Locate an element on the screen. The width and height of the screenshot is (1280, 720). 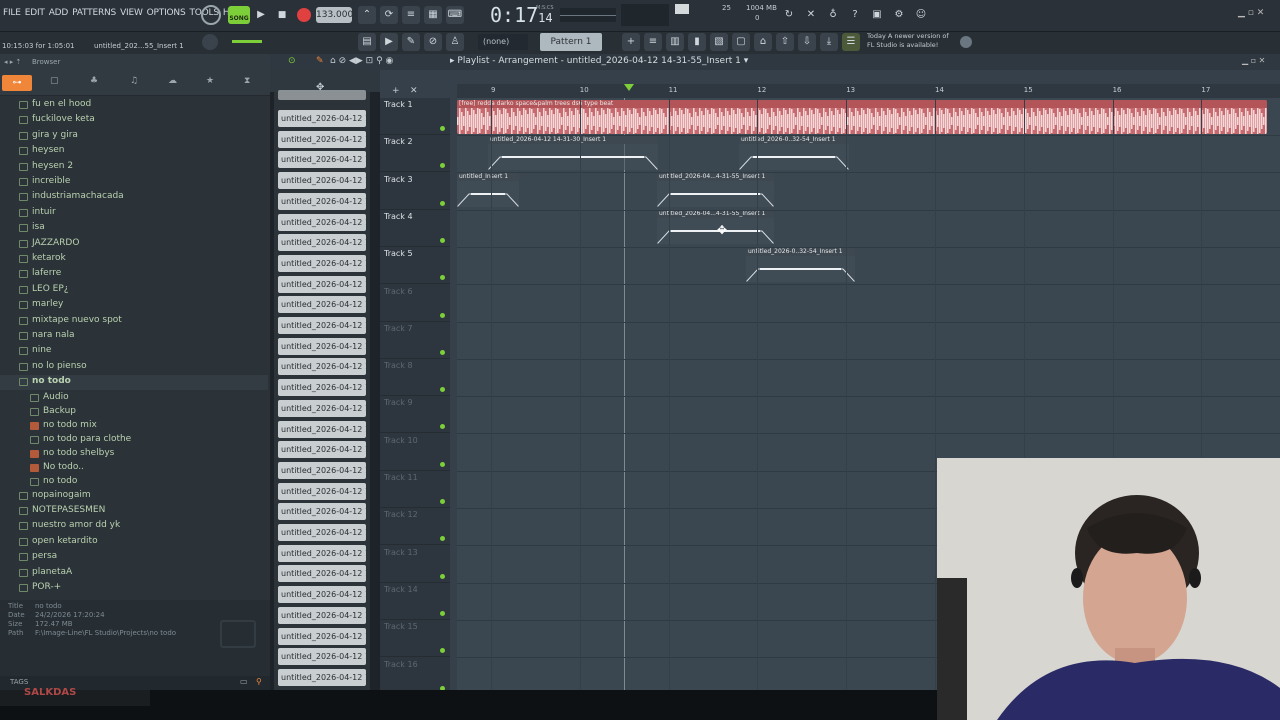
browser-item: heysen is located at coordinates (134, 151).